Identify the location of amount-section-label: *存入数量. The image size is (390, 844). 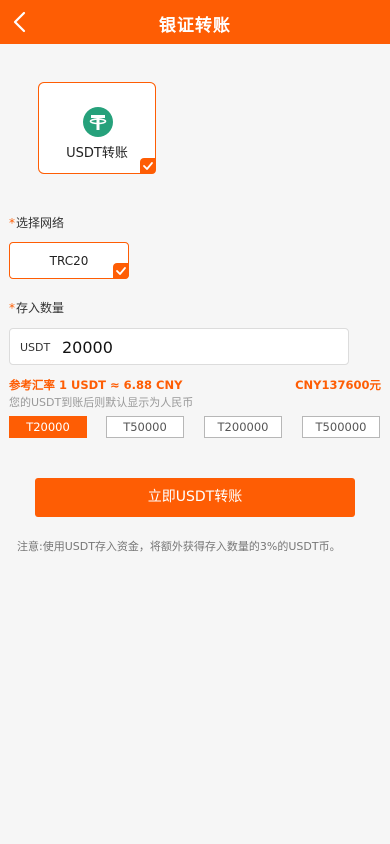
(36, 307).